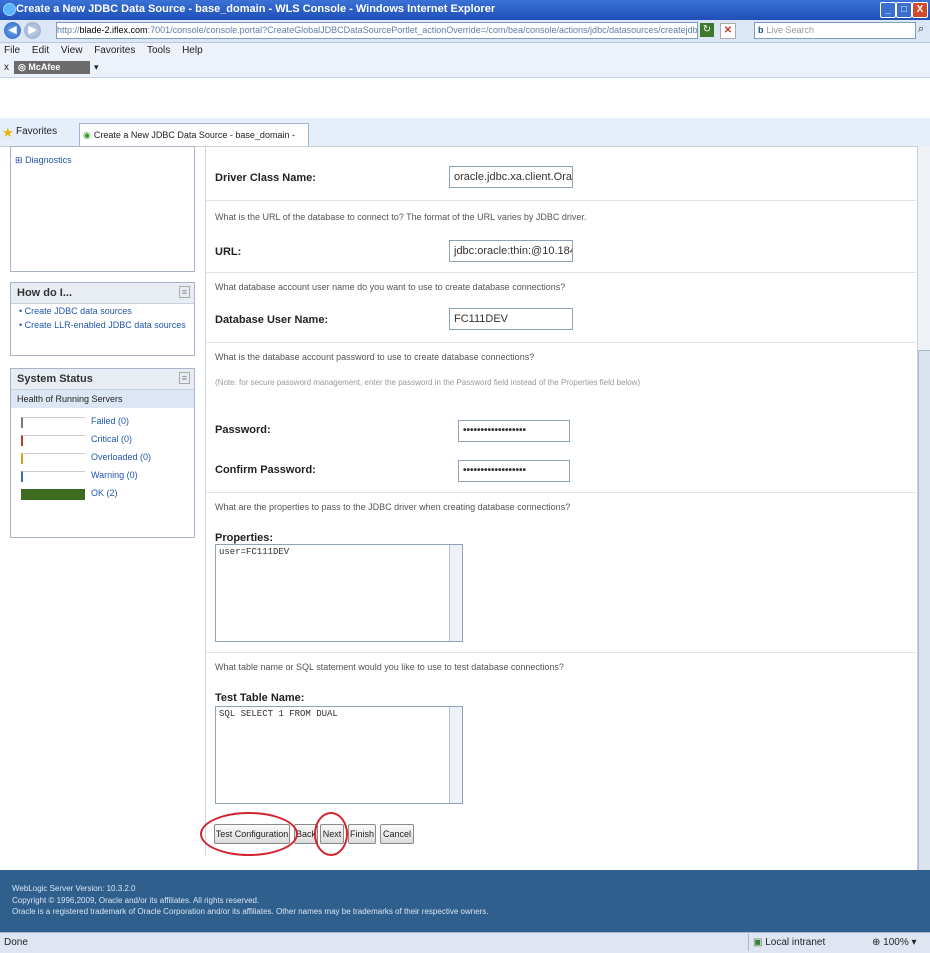 Image resolution: width=930 pixels, height=953 pixels. What do you see at coordinates (511, 319) in the screenshot?
I see `database-user-field: FC111DEV` at bounding box center [511, 319].